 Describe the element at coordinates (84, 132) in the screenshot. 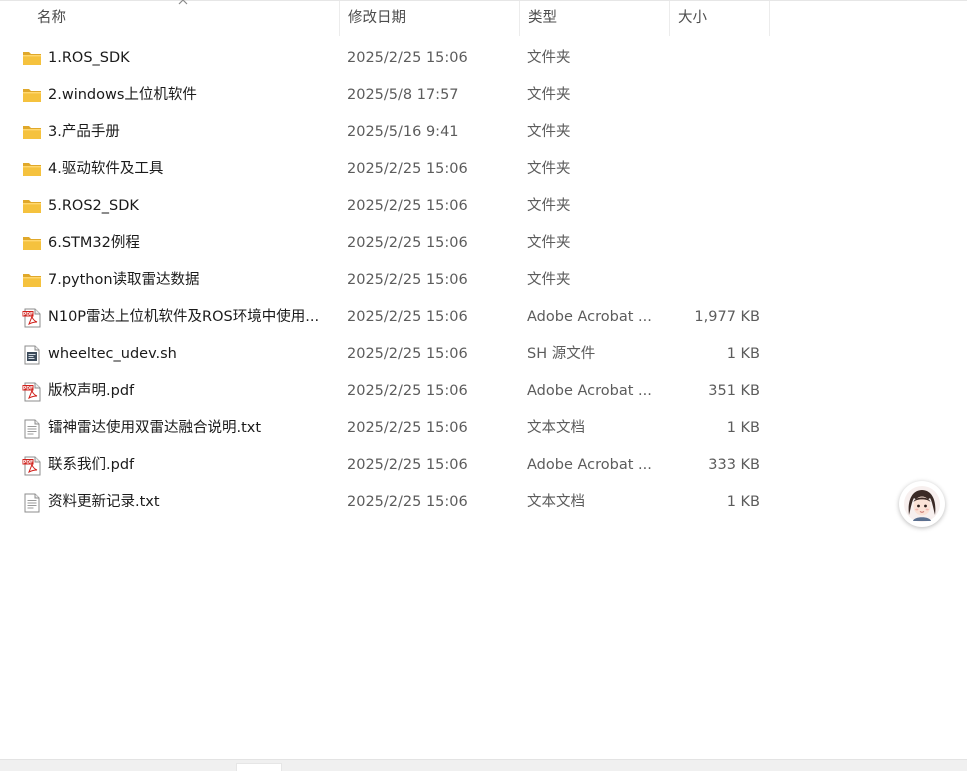

I see `file-name: 3.产品手册` at that location.